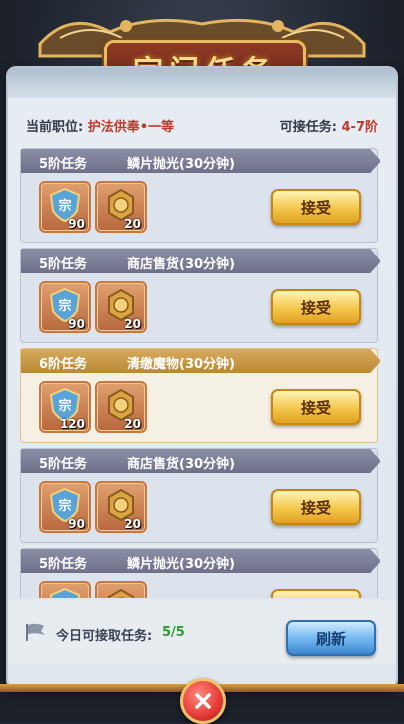 This screenshot has width=404, height=724. I want to click on daily-tasks-value: 5/5, so click(173, 632).